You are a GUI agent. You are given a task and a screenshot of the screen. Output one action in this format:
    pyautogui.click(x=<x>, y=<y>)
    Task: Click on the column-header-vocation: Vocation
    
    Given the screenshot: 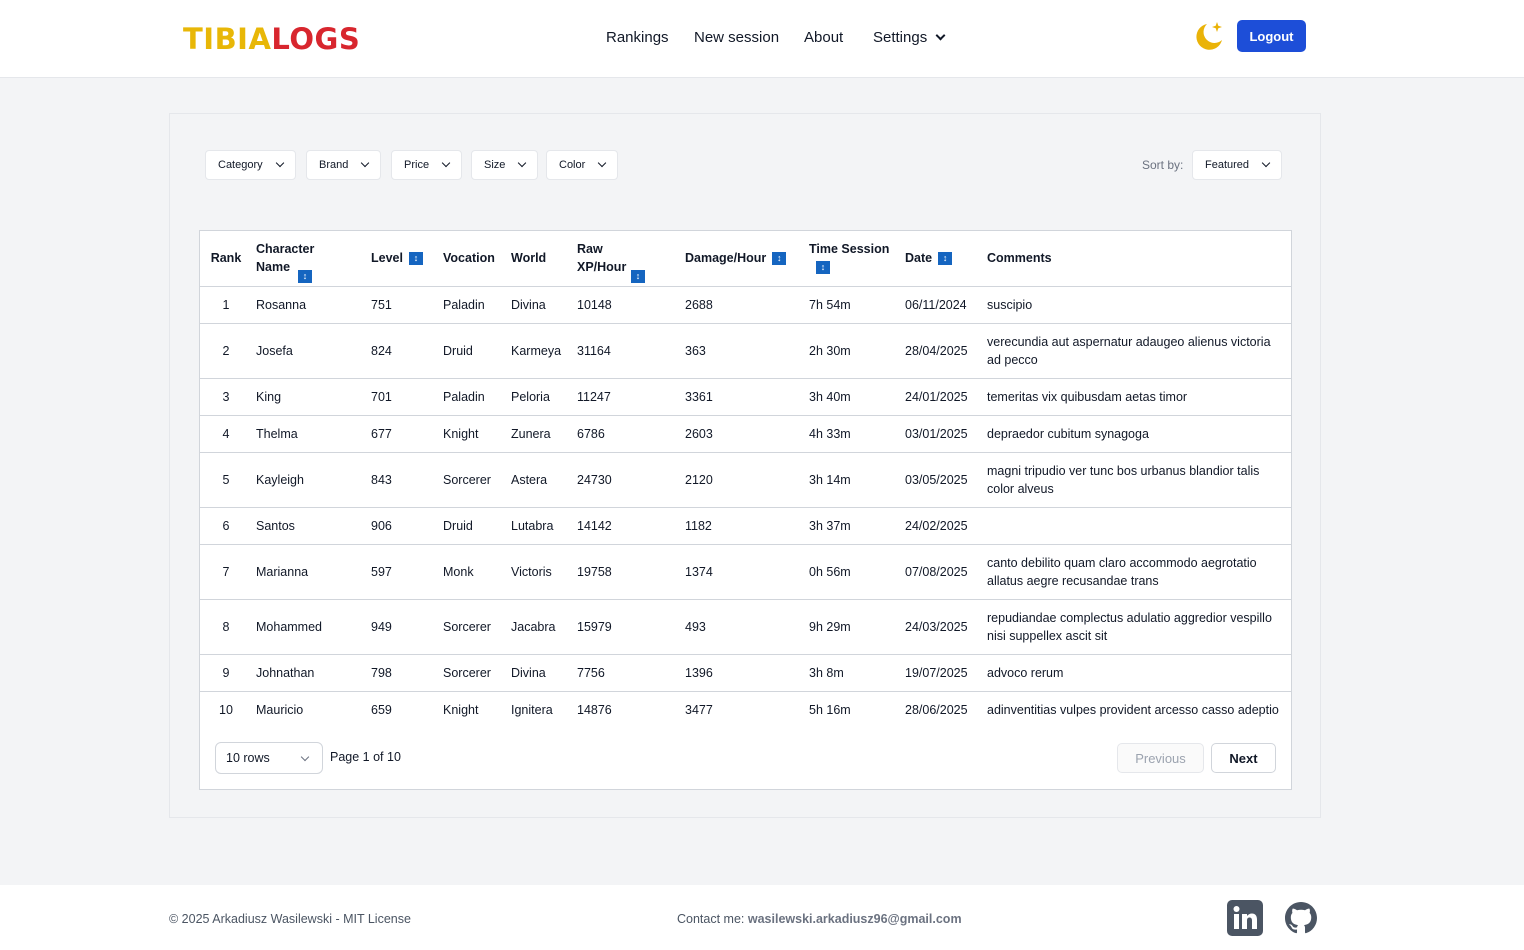 What is the action you would take?
    pyautogui.click(x=473, y=259)
    